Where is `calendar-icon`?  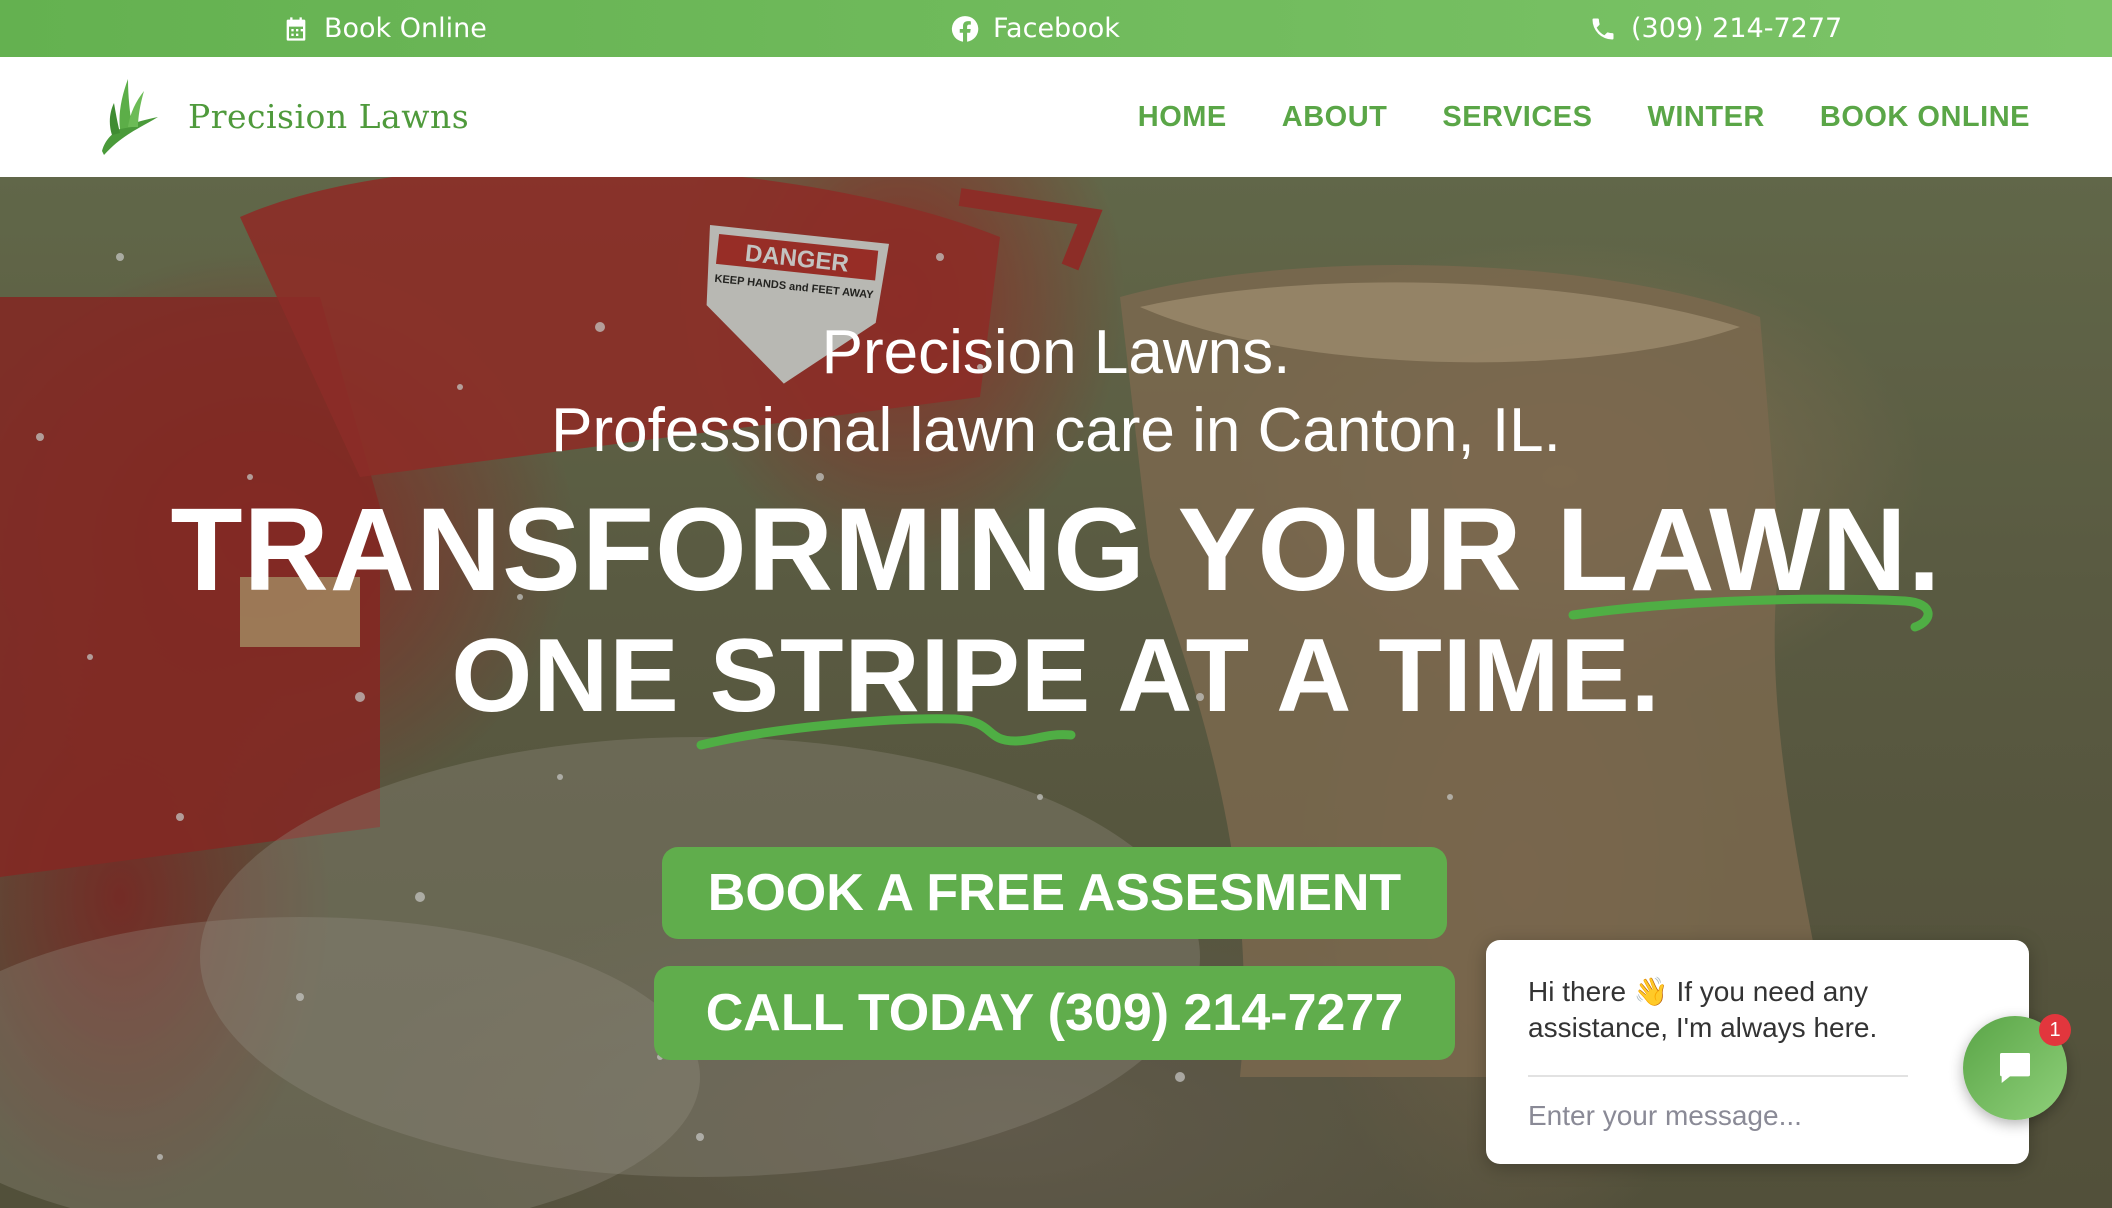 calendar-icon is located at coordinates (296, 28).